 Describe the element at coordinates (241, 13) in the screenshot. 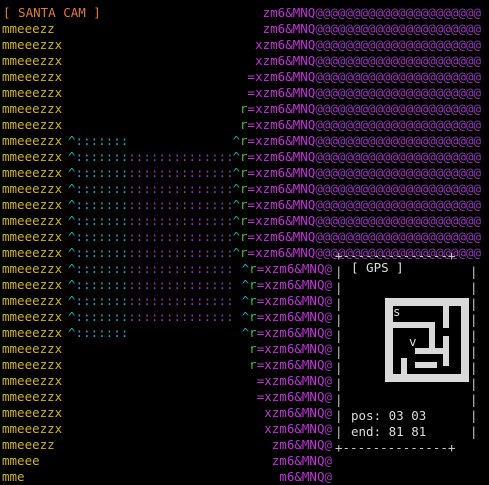

I see `ascii-row: zm6&MNQ@@@@@@@@@@@@@@@@@@@@@@` at that location.